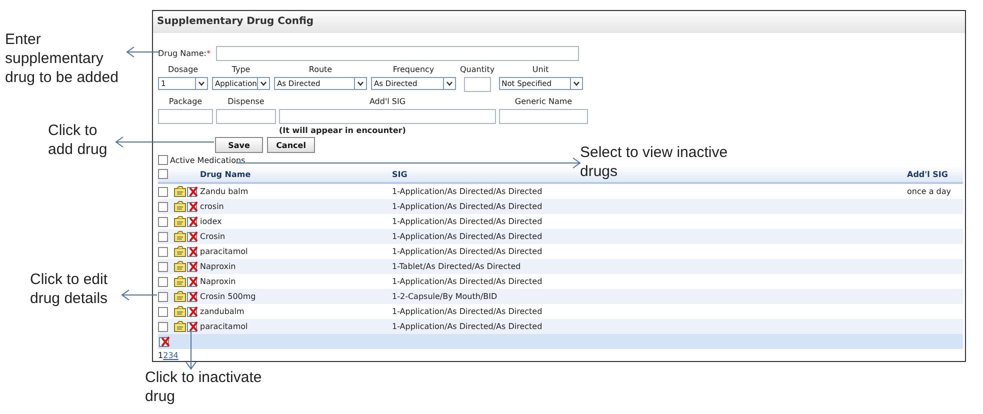  What do you see at coordinates (398, 53) in the screenshot?
I see `drug-name-field` at bounding box center [398, 53].